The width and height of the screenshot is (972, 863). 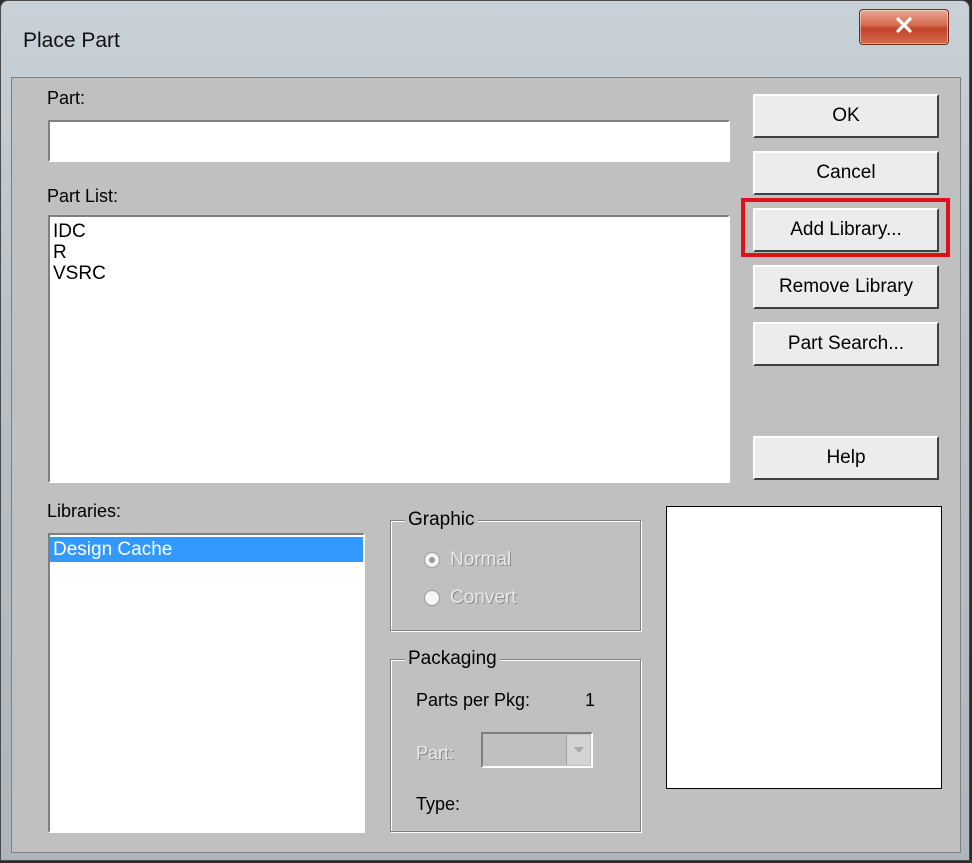 What do you see at coordinates (206, 683) in the screenshot?
I see `libraries-list: Design Cache` at bounding box center [206, 683].